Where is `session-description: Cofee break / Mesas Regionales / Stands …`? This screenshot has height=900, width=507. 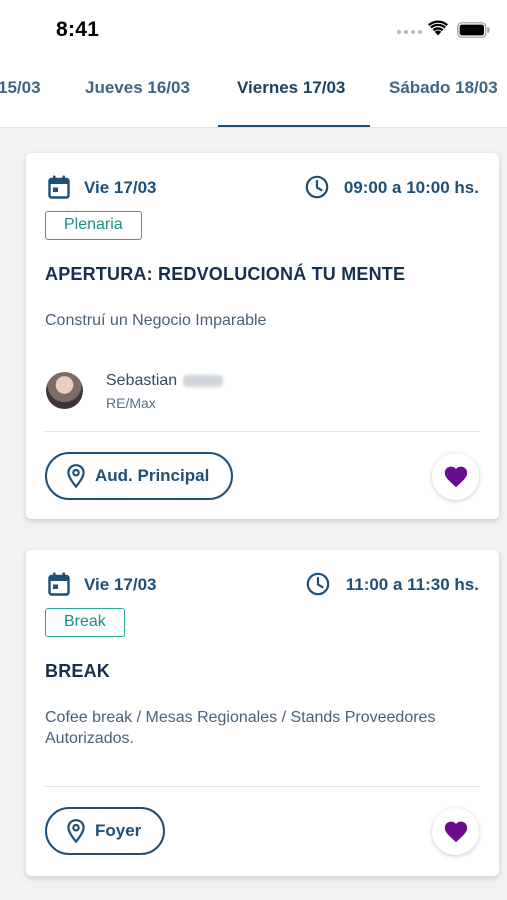 session-description: Cofee break / Mesas Regionales / Stands … is located at coordinates (240, 728).